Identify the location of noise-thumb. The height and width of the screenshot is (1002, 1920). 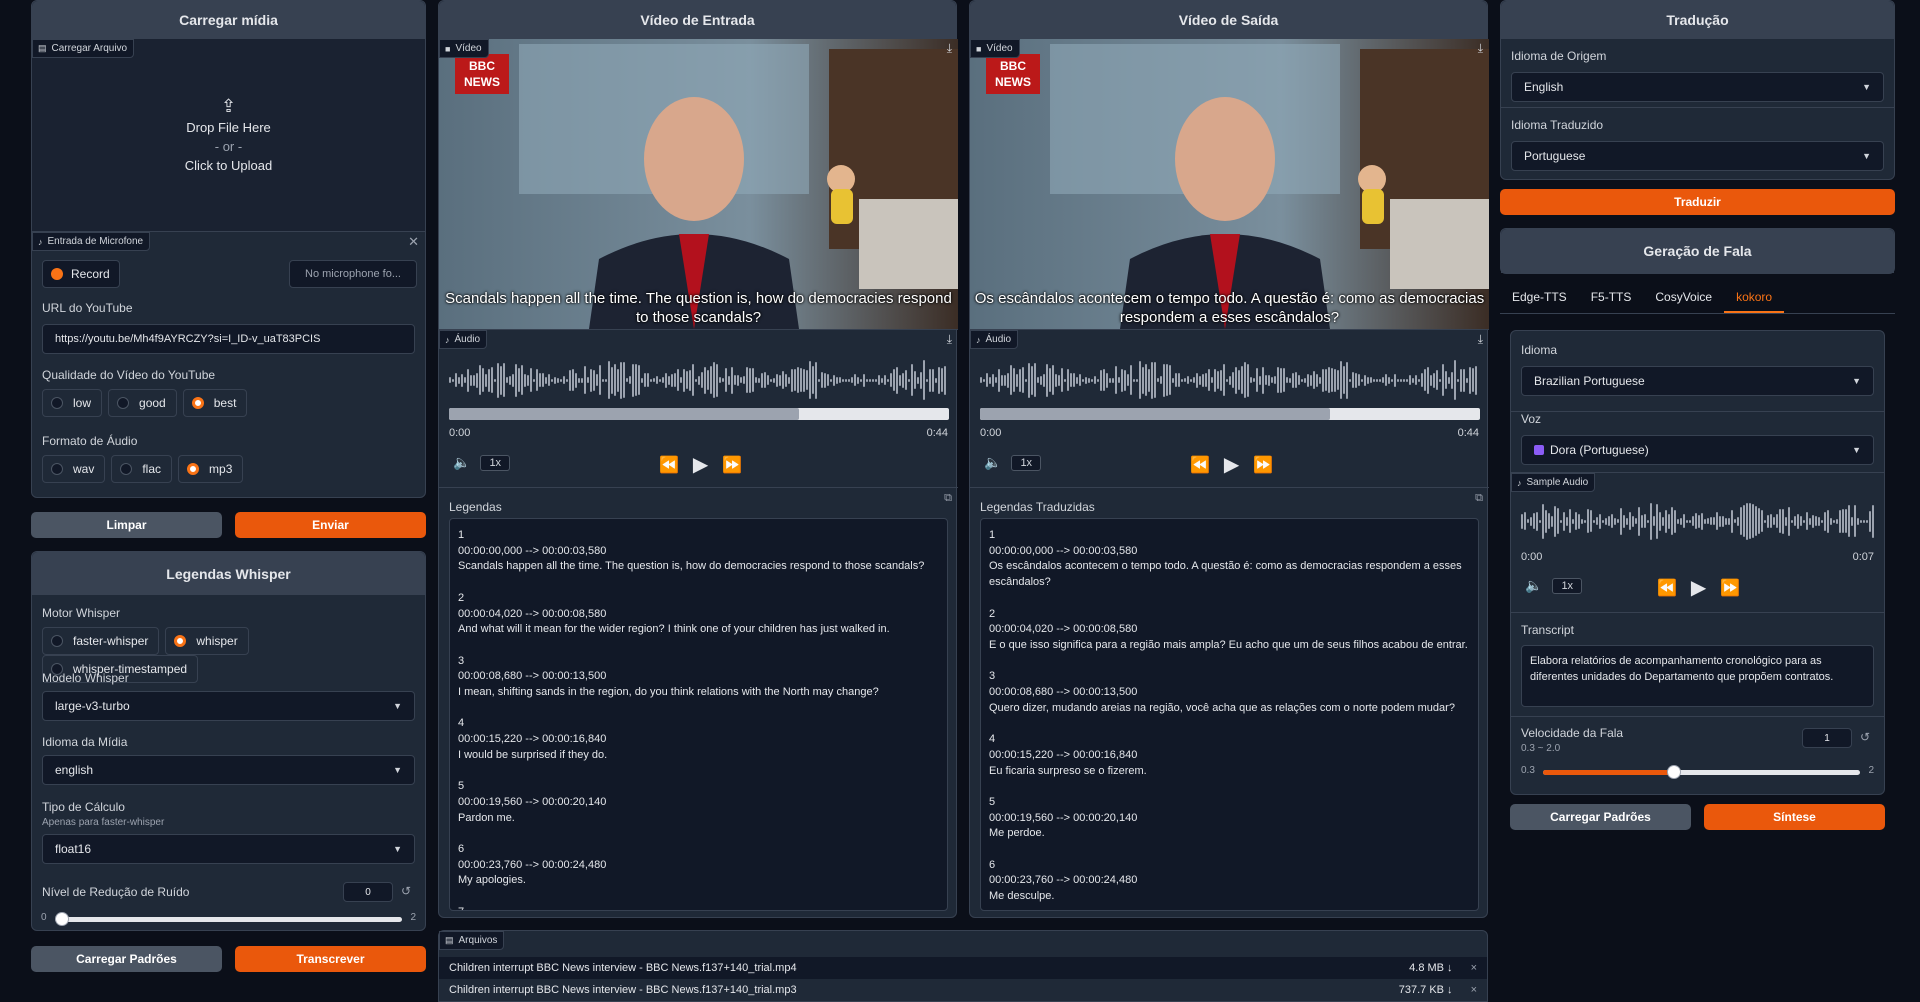
(62, 919).